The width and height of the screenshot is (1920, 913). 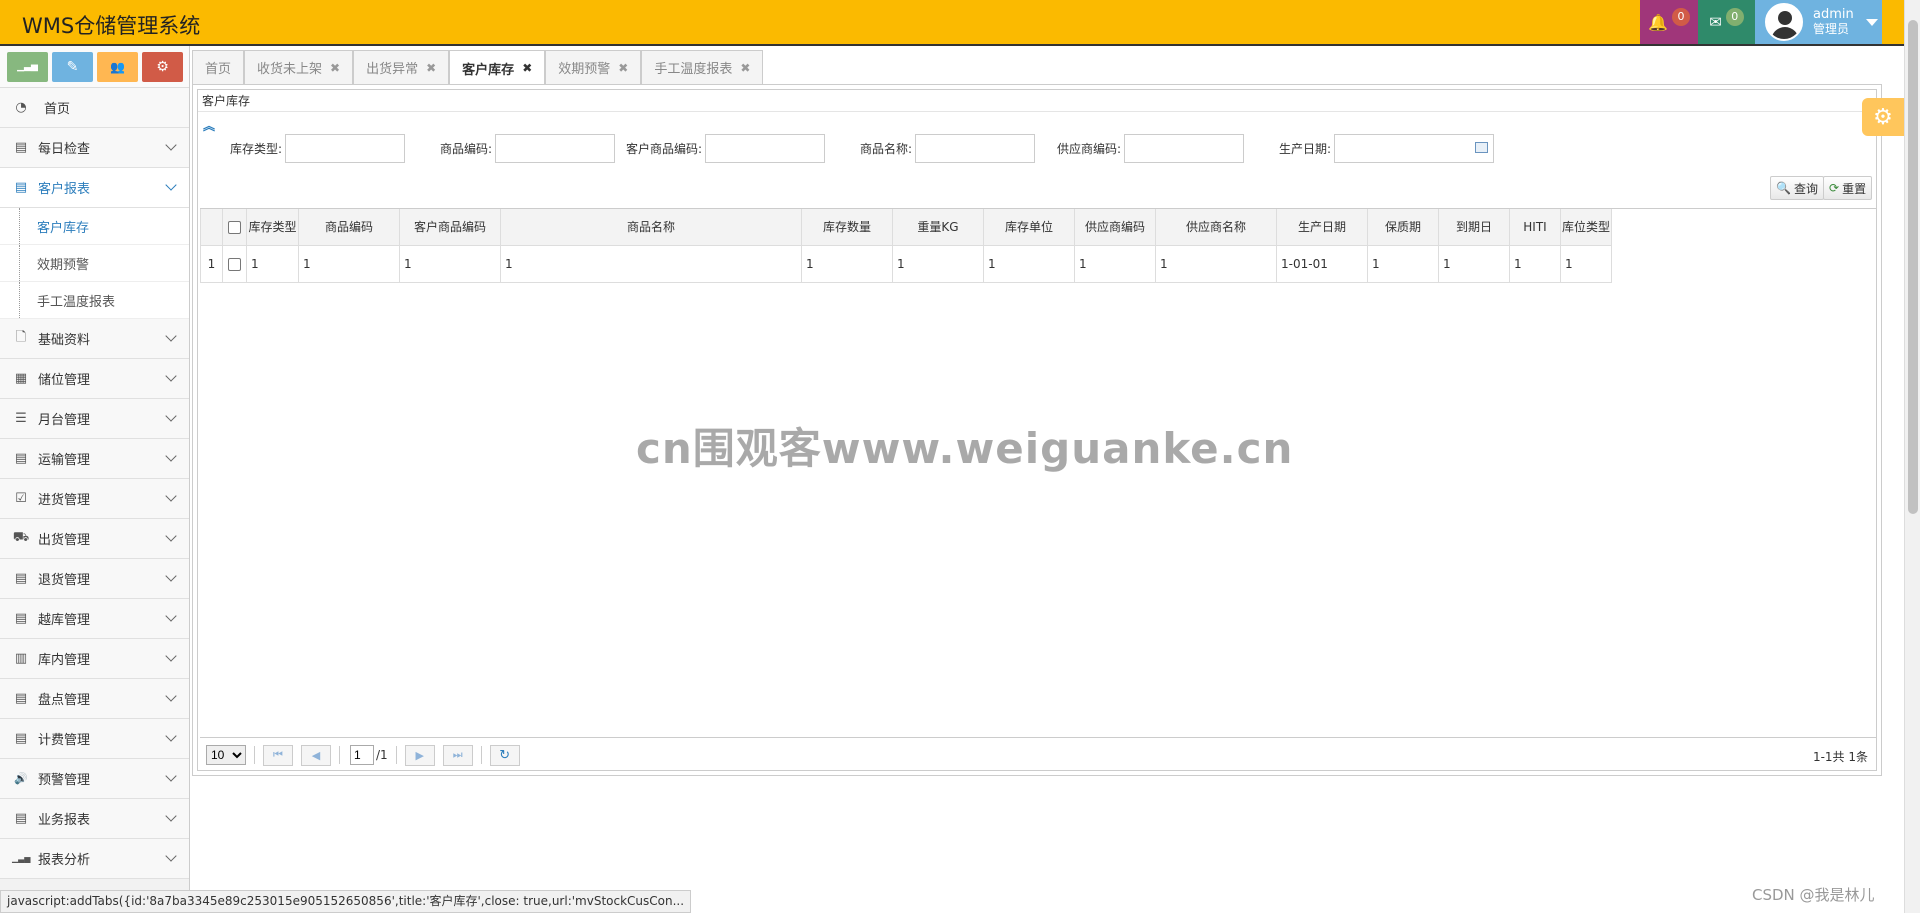 I want to click on sidebar-subitem-customer-stock: 客户库存, so click(x=94, y=226).